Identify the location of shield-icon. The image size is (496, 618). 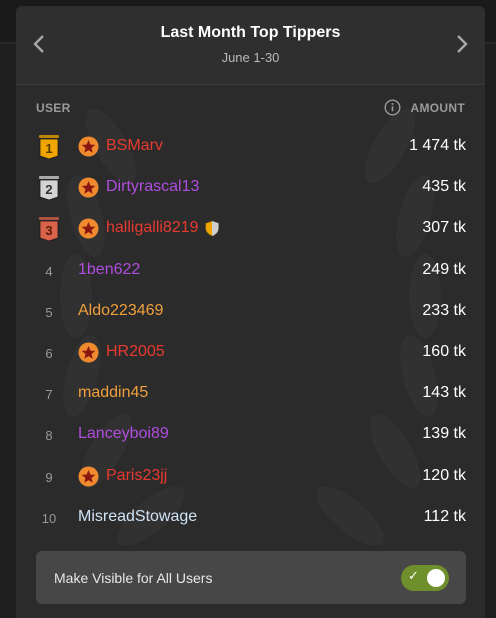
(212, 228).